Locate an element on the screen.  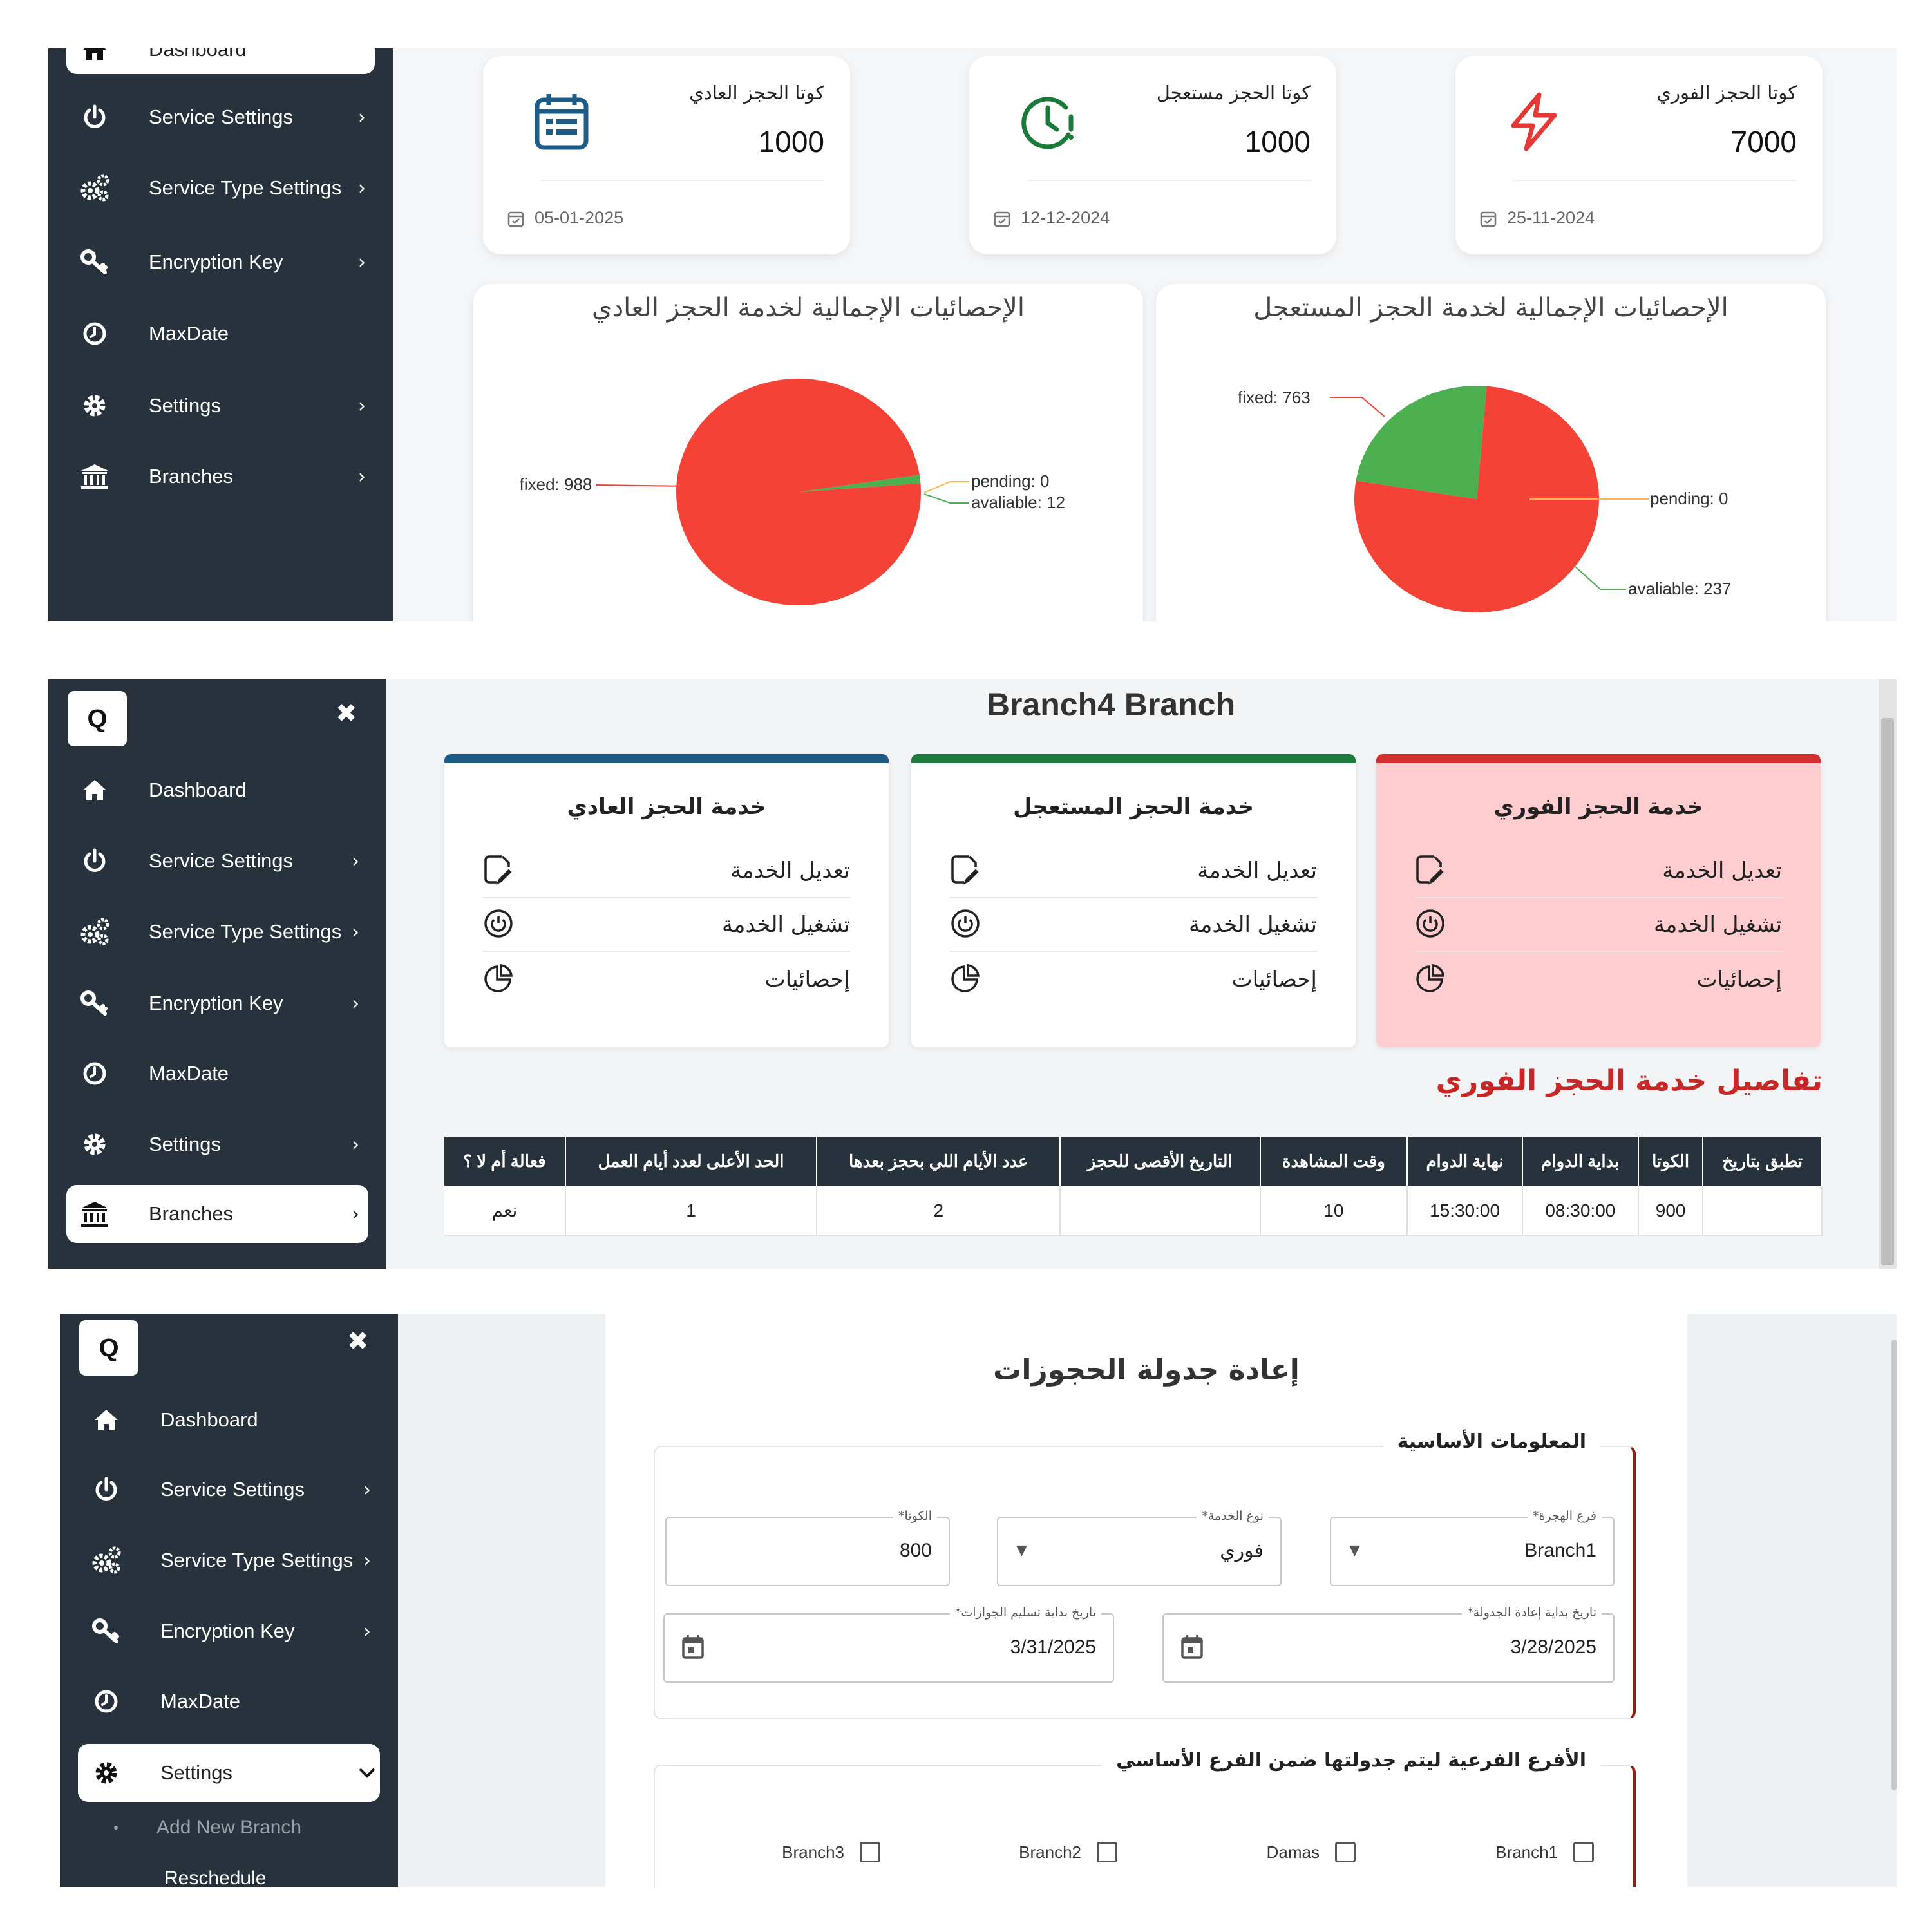
checkbox-branch3: Branch3 is located at coordinates (831, 1852).